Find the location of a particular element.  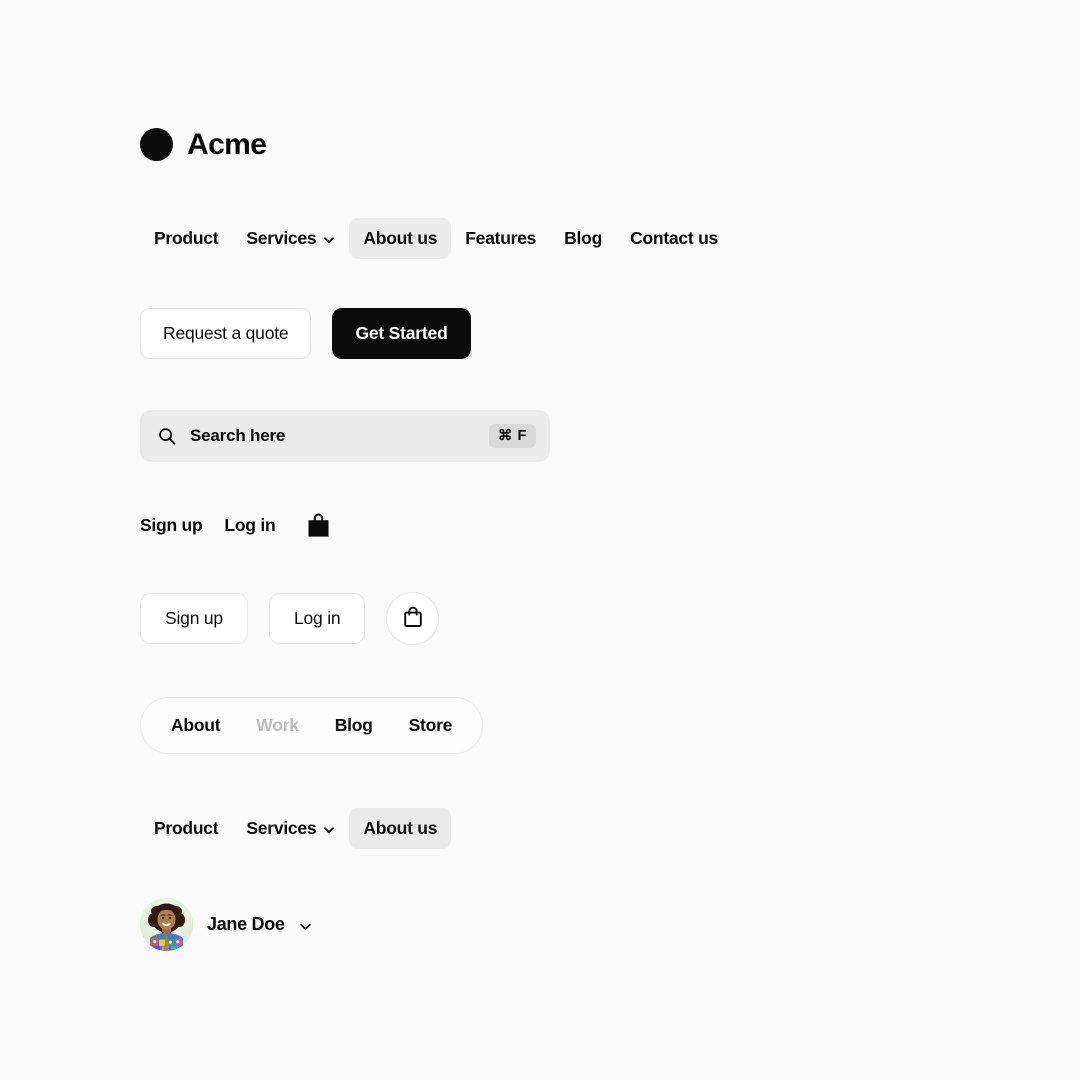

nav-item-product: Product is located at coordinates (186, 238).